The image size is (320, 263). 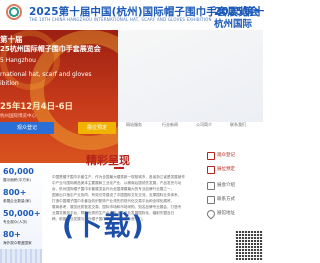 What do you see at coordinates (238, 125) in the screenshot?
I see `nav-item-contact: 联系我们` at bounding box center [238, 125].